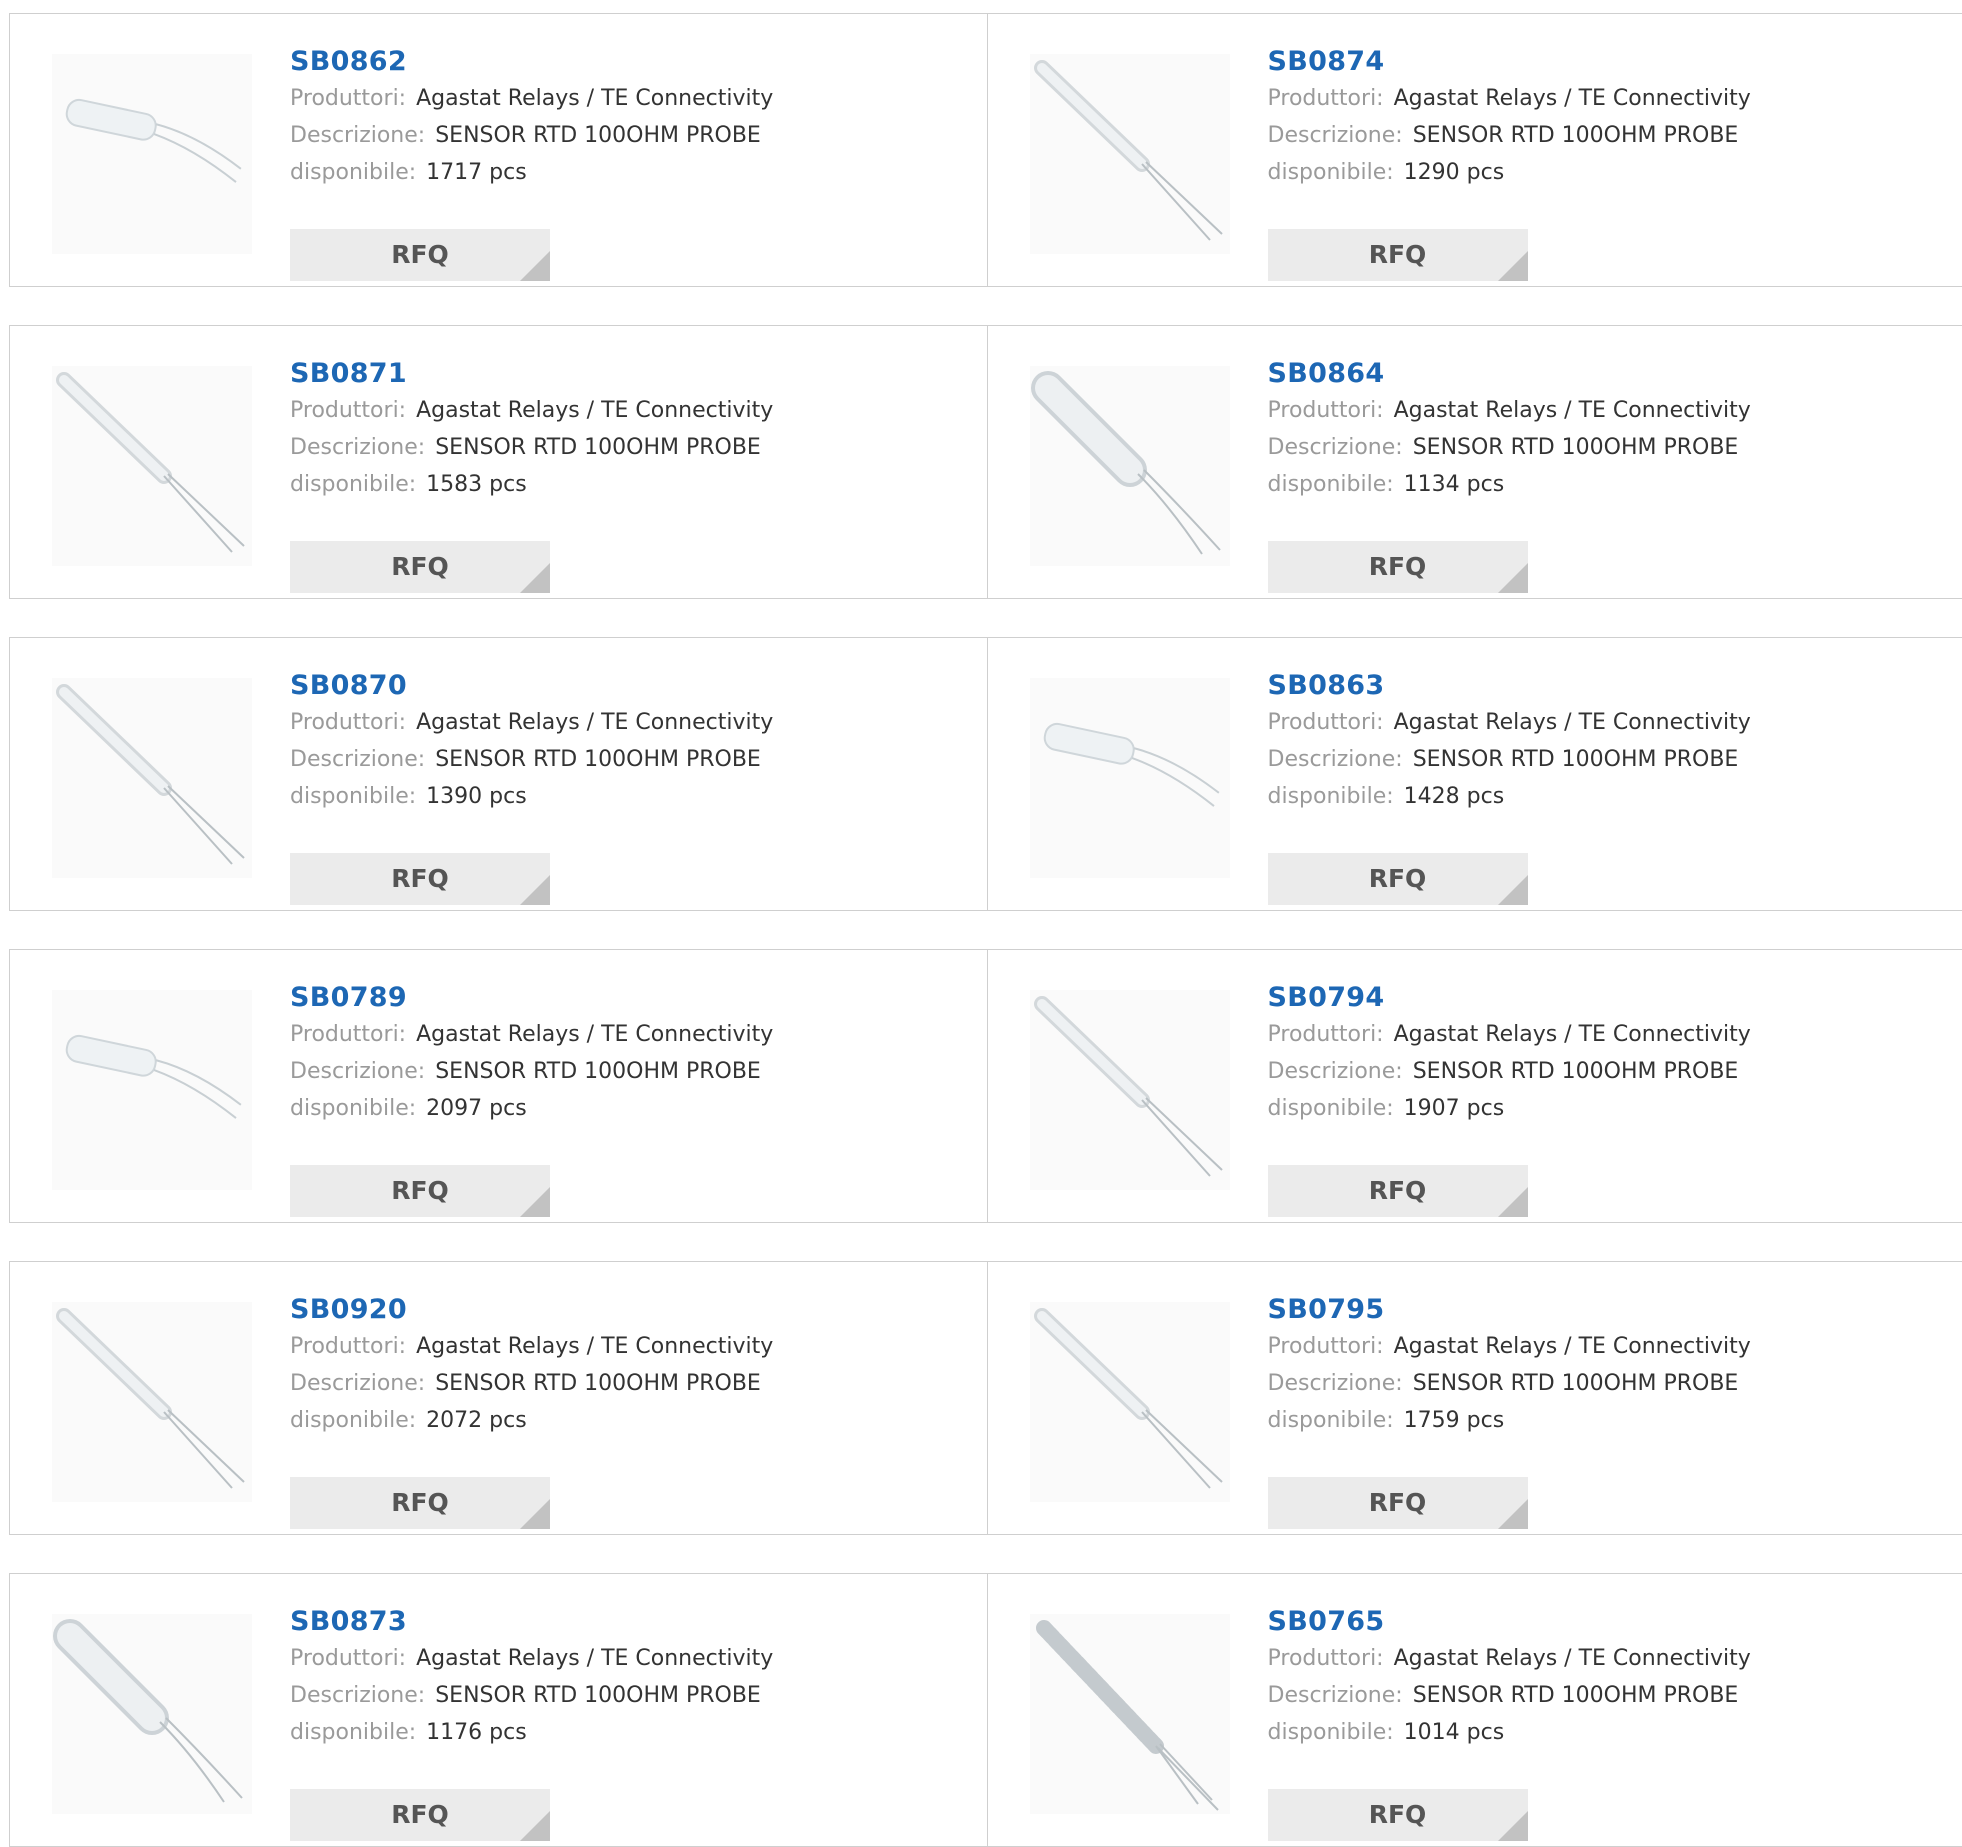 This screenshot has height=1847, width=1962. What do you see at coordinates (476, 1108) in the screenshot?
I see `available-value: 2097 pcs` at bounding box center [476, 1108].